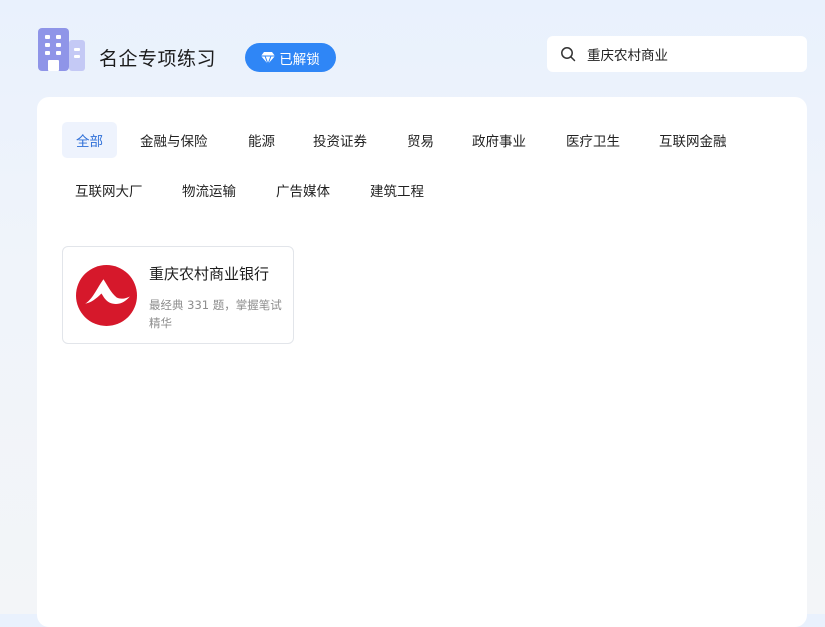 The height and width of the screenshot is (627, 825). I want to click on search-input, so click(687, 54).